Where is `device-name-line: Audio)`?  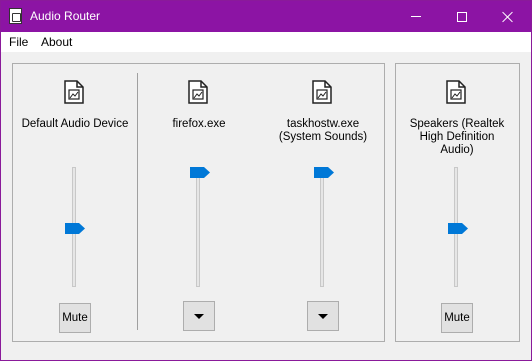 device-name-line: Audio) is located at coordinates (457, 150).